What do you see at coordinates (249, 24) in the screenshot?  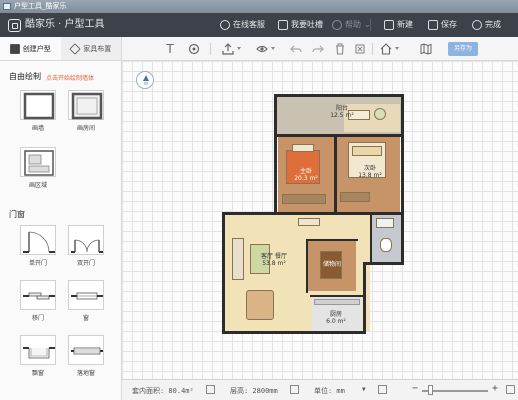 I see `online-service-label: 在线客服` at bounding box center [249, 24].